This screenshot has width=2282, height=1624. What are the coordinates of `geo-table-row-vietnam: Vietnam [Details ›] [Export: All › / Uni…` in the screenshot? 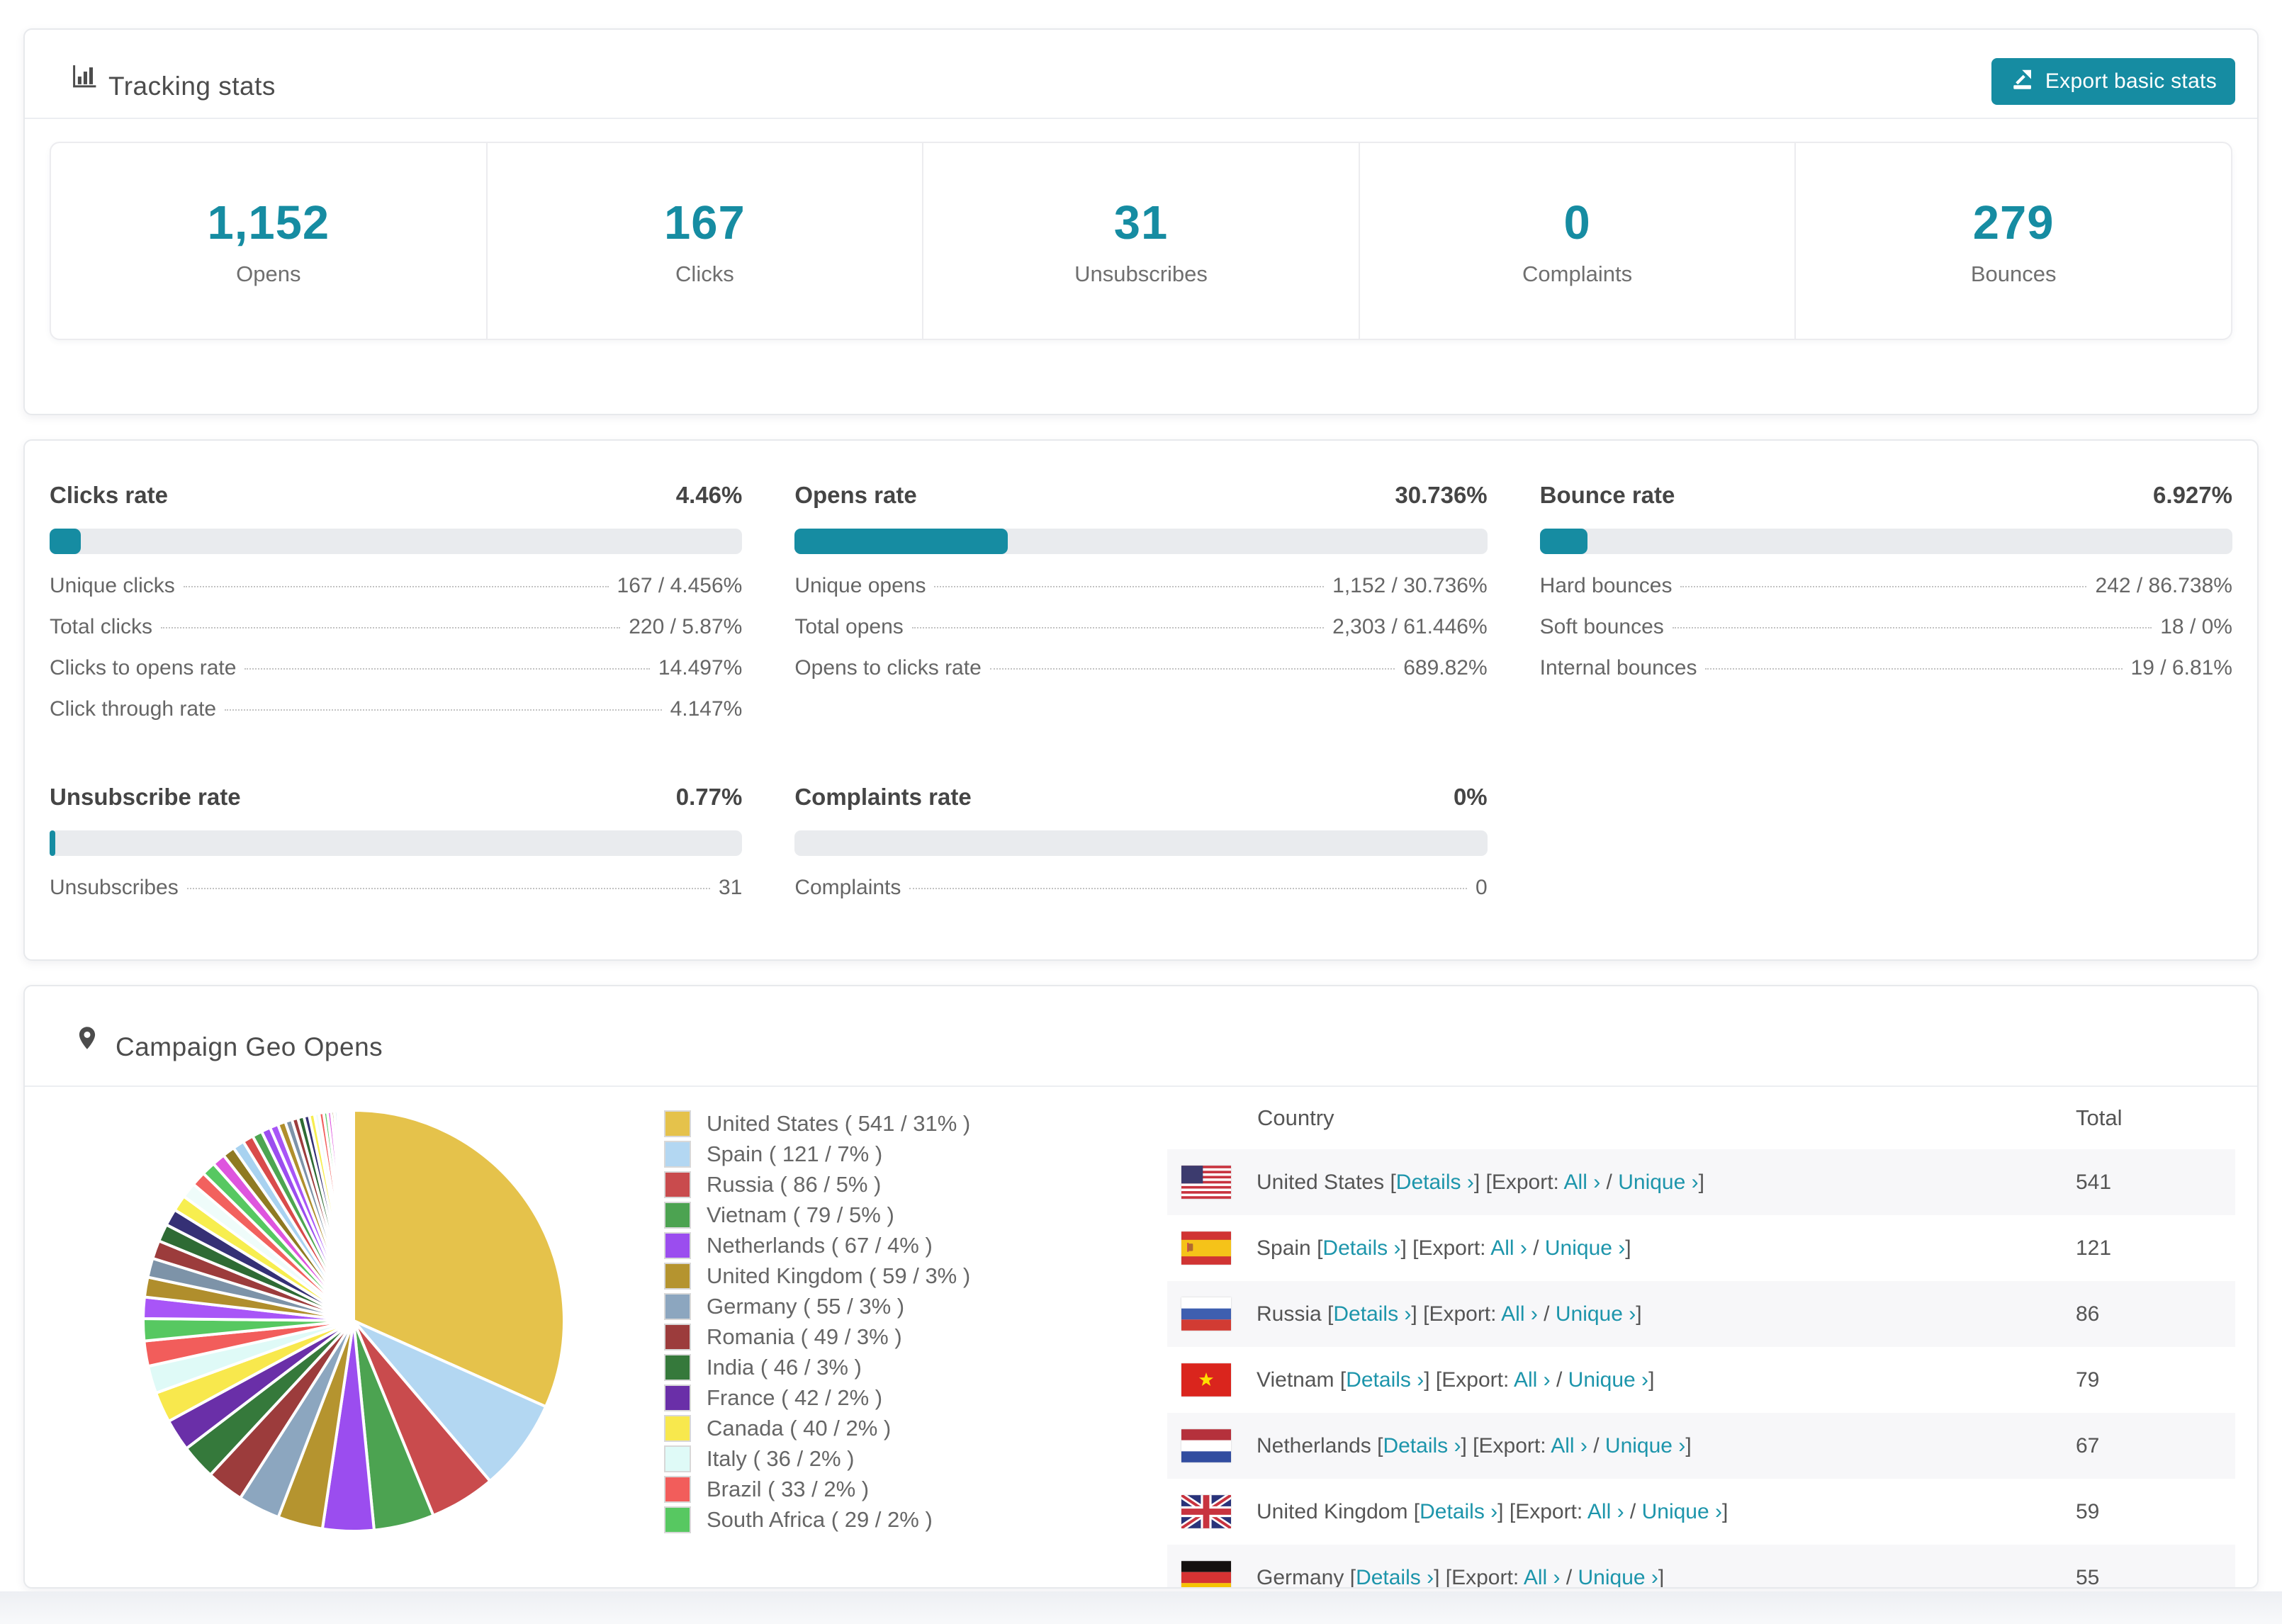 It's located at (1701, 1380).